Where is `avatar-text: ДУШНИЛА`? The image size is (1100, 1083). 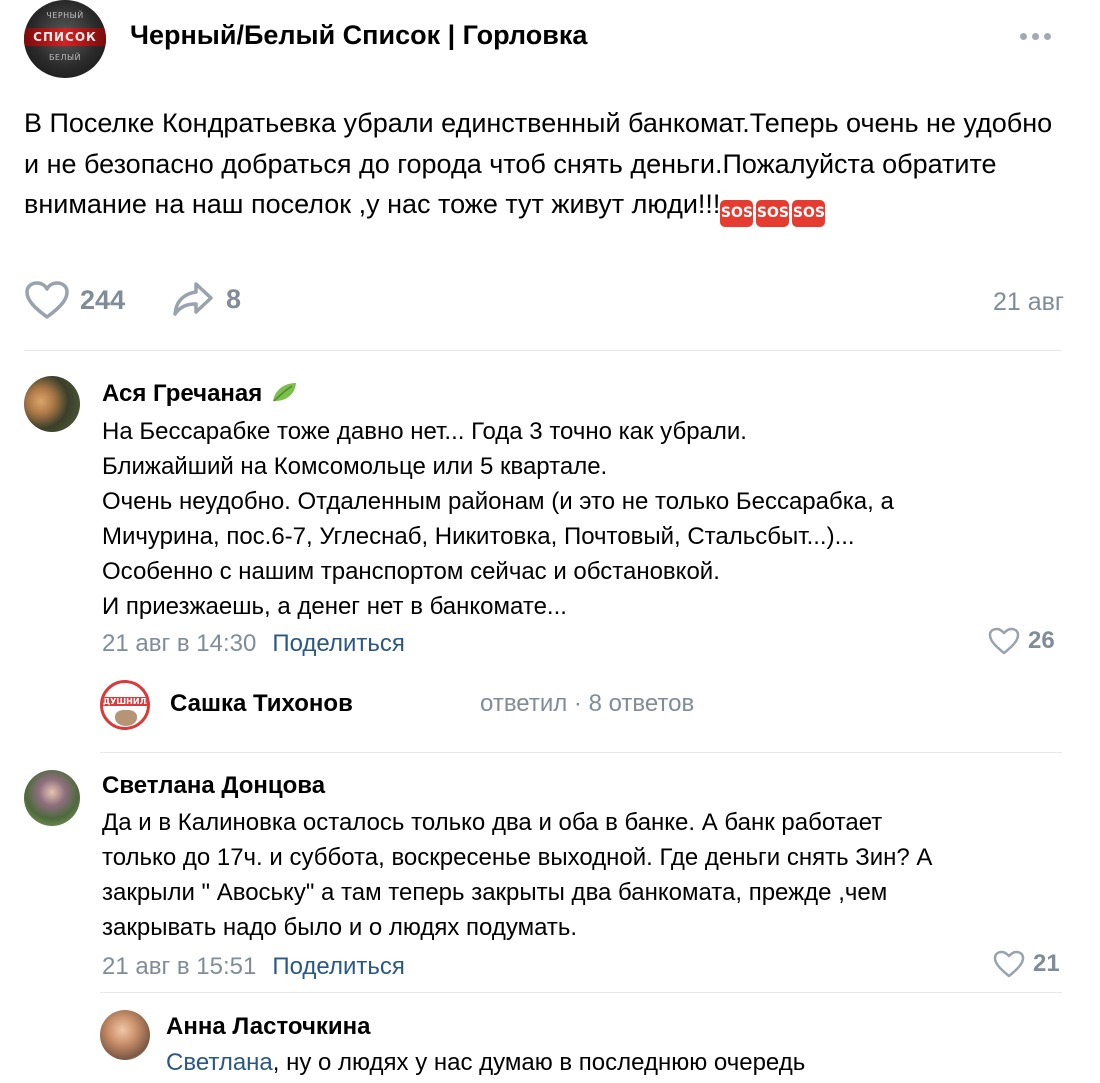 avatar-text: ДУШНИЛА is located at coordinates (126, 701).